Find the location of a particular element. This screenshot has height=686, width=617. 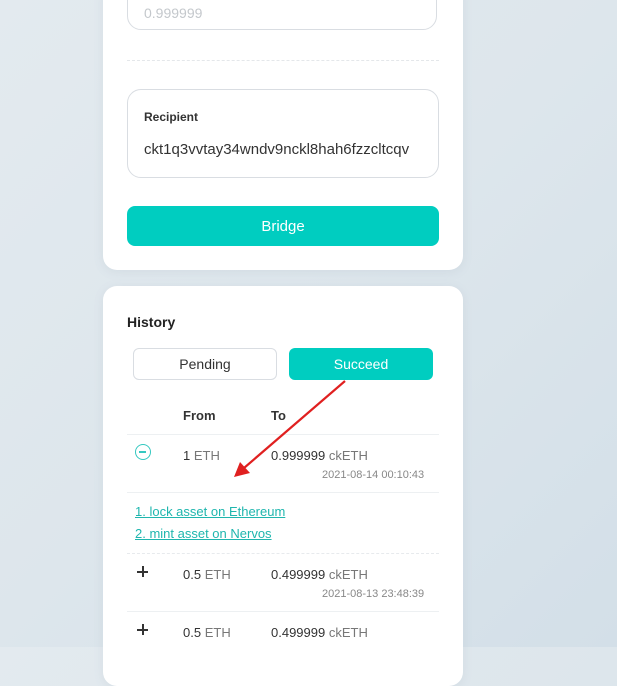

row-1-to-unit: ckETH is located at coordinates (348, 455).